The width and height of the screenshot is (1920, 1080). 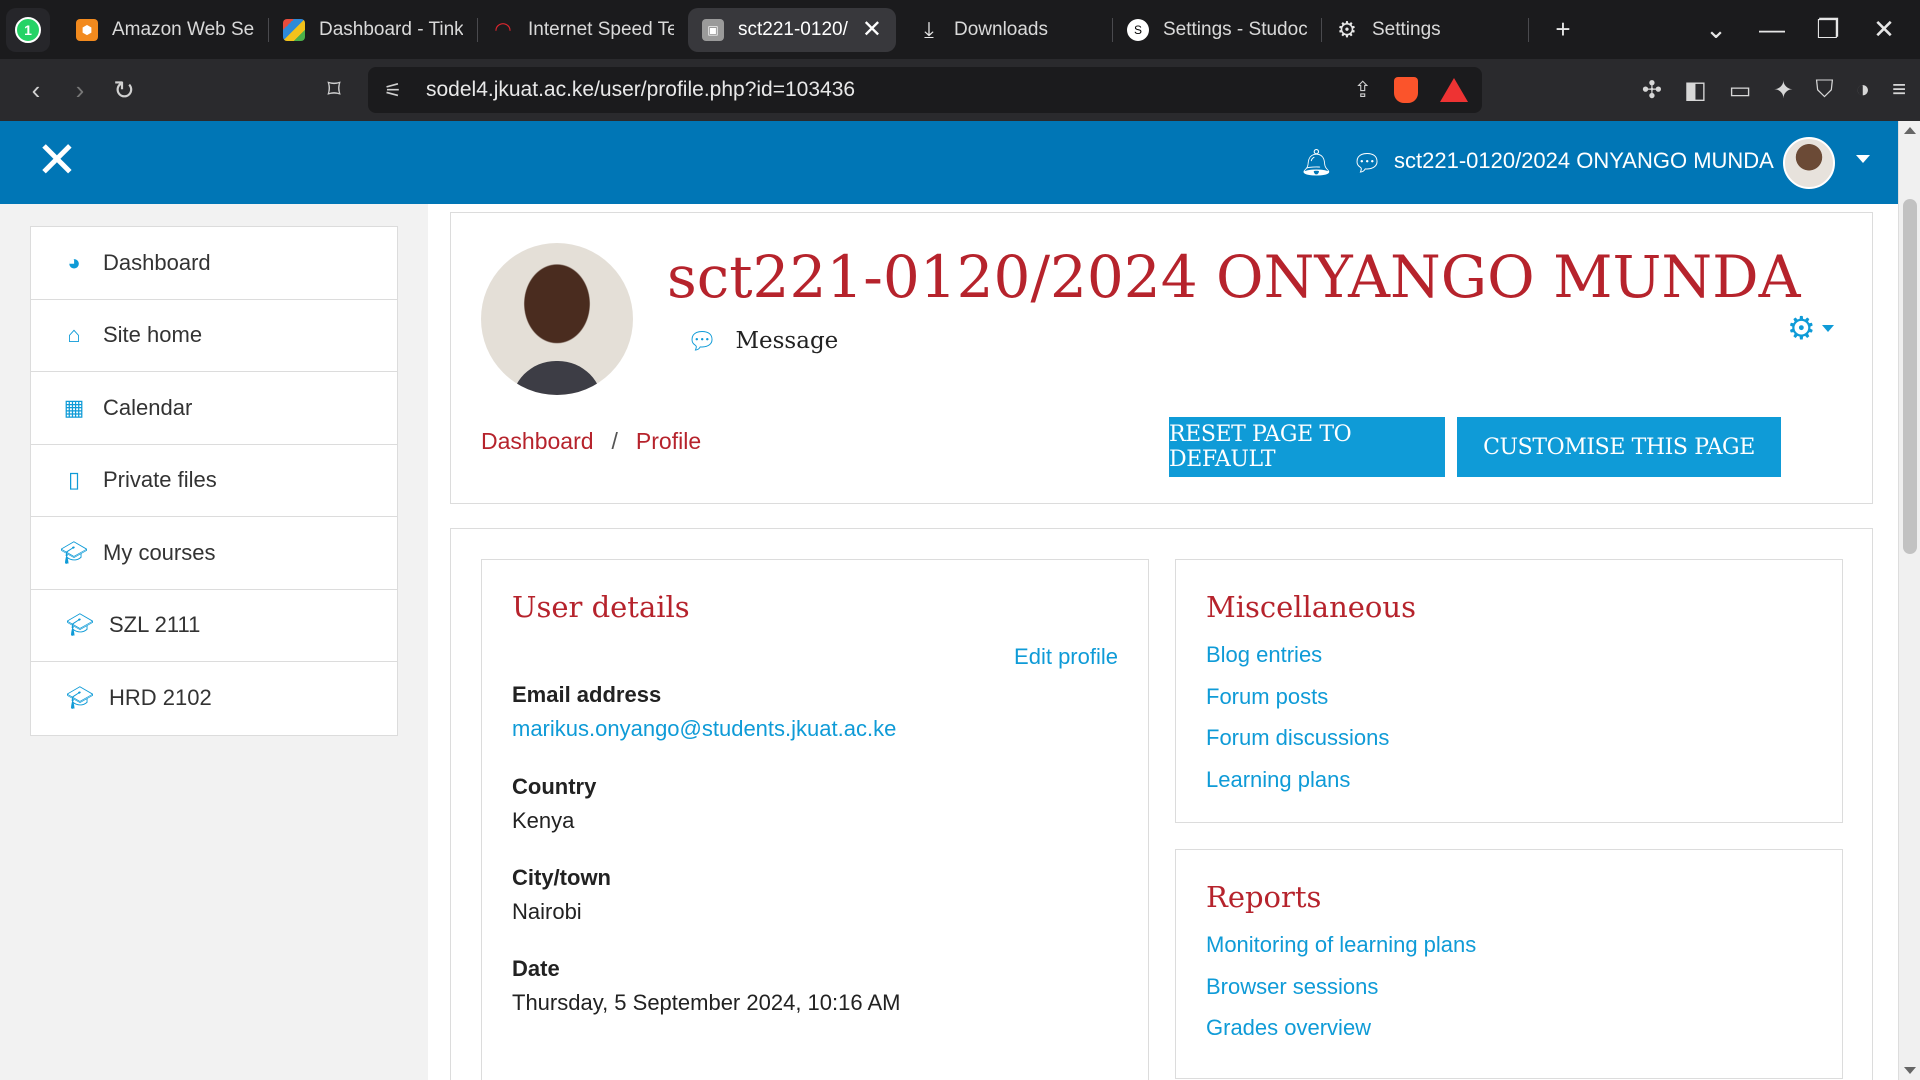 What do you see at coordinates (601, 29) in the screenshot?
I see `tab-title: Internet Speed Te` at bounding box center [601, 29].